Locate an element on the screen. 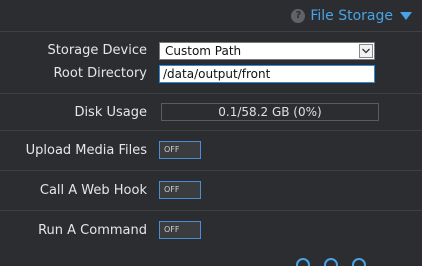 The height and width of the screenshot is (266, 422). root-directory-label: Root Directory is located at coordinates (100, 73).